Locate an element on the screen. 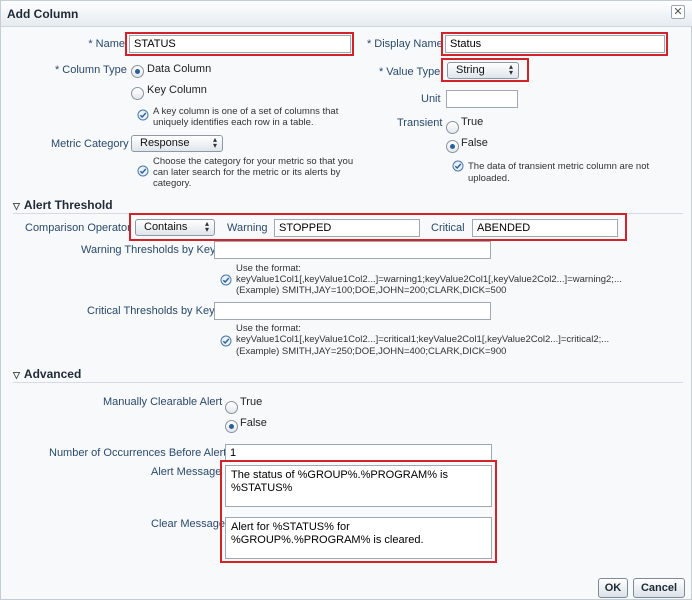  transient-false-label: False is located at coordinates (474, 143).